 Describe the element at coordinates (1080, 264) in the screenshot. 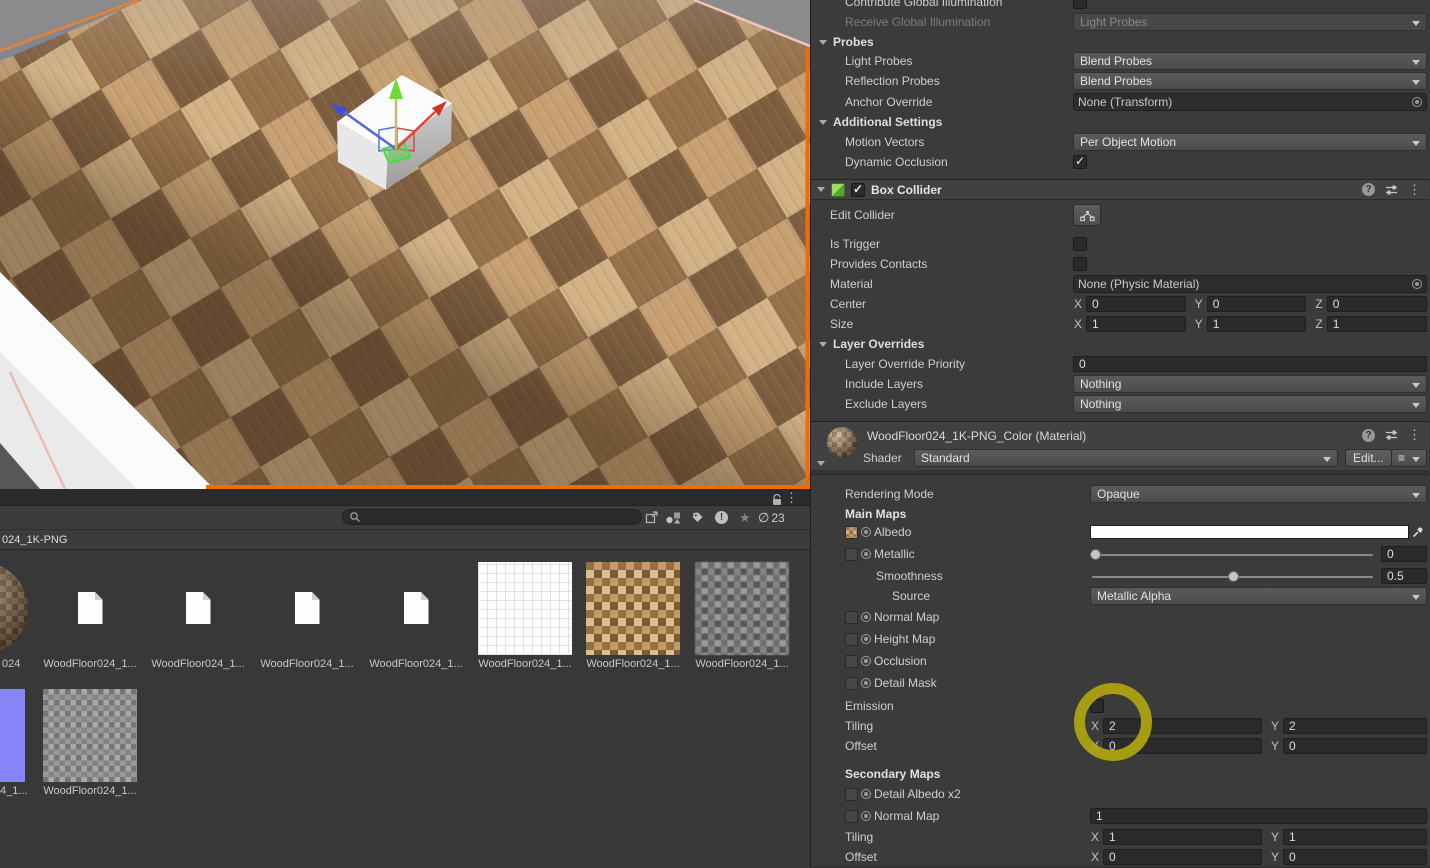

I see `provides-contacts-checkbox` at that location.